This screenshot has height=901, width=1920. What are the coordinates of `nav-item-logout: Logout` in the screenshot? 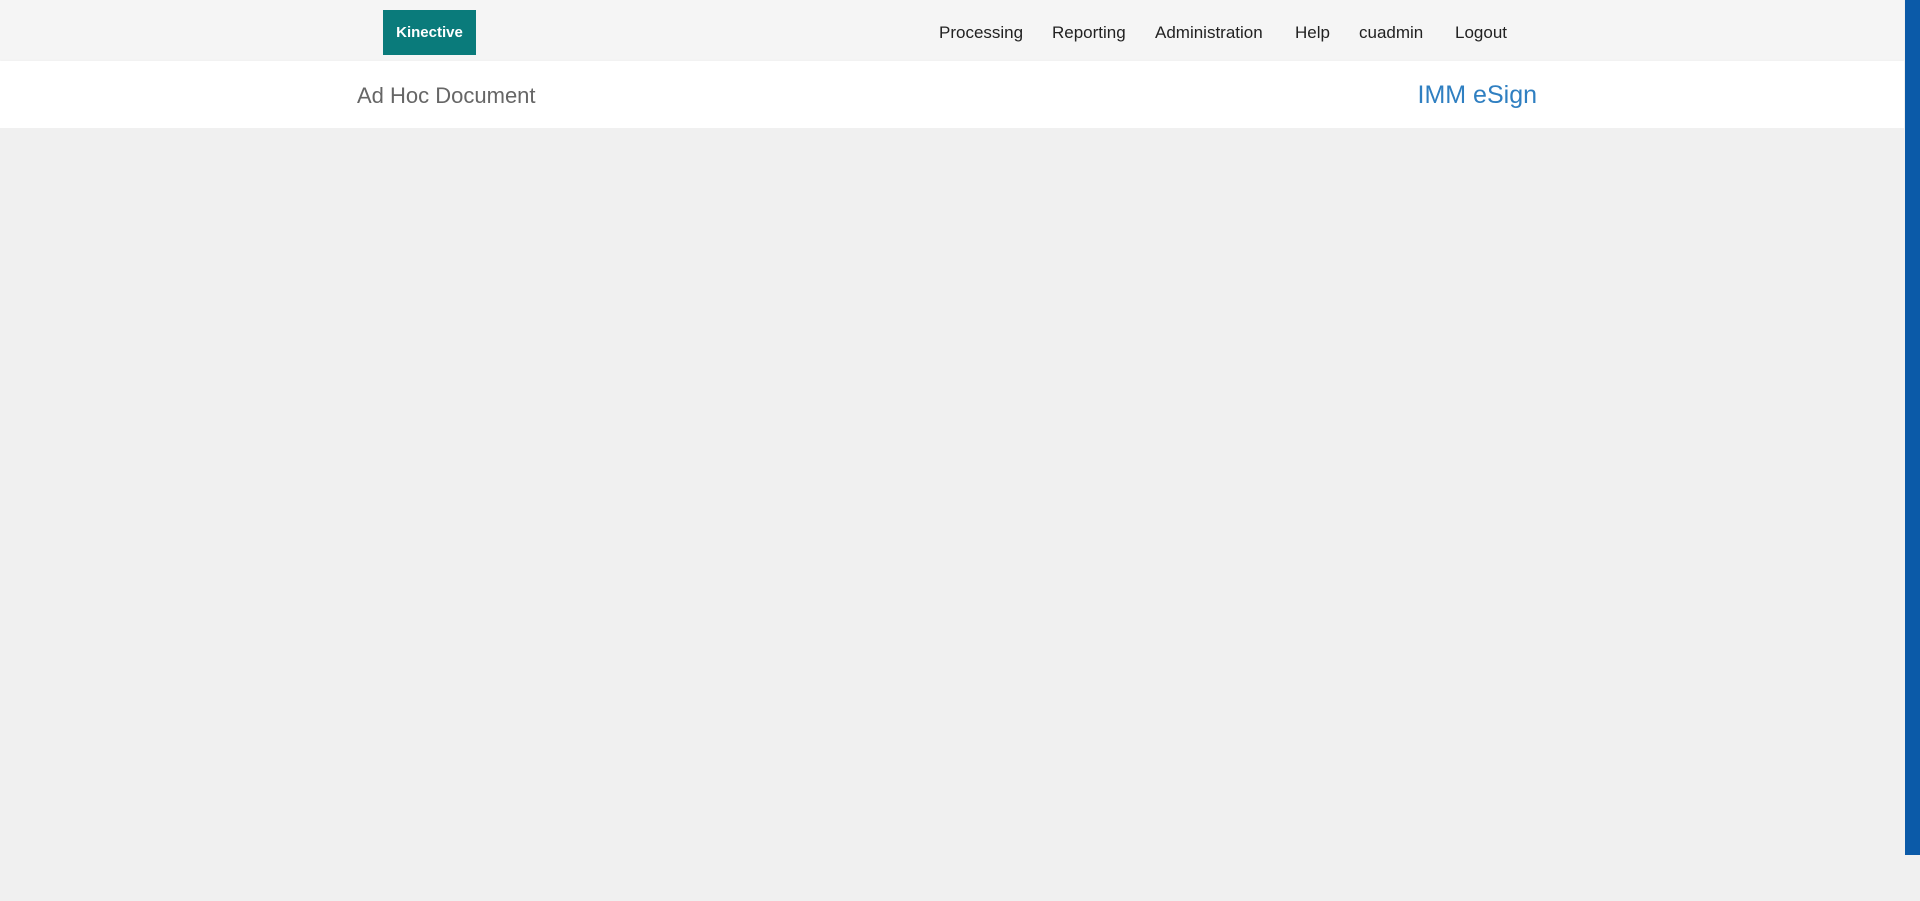 It's located at (1481, 33).